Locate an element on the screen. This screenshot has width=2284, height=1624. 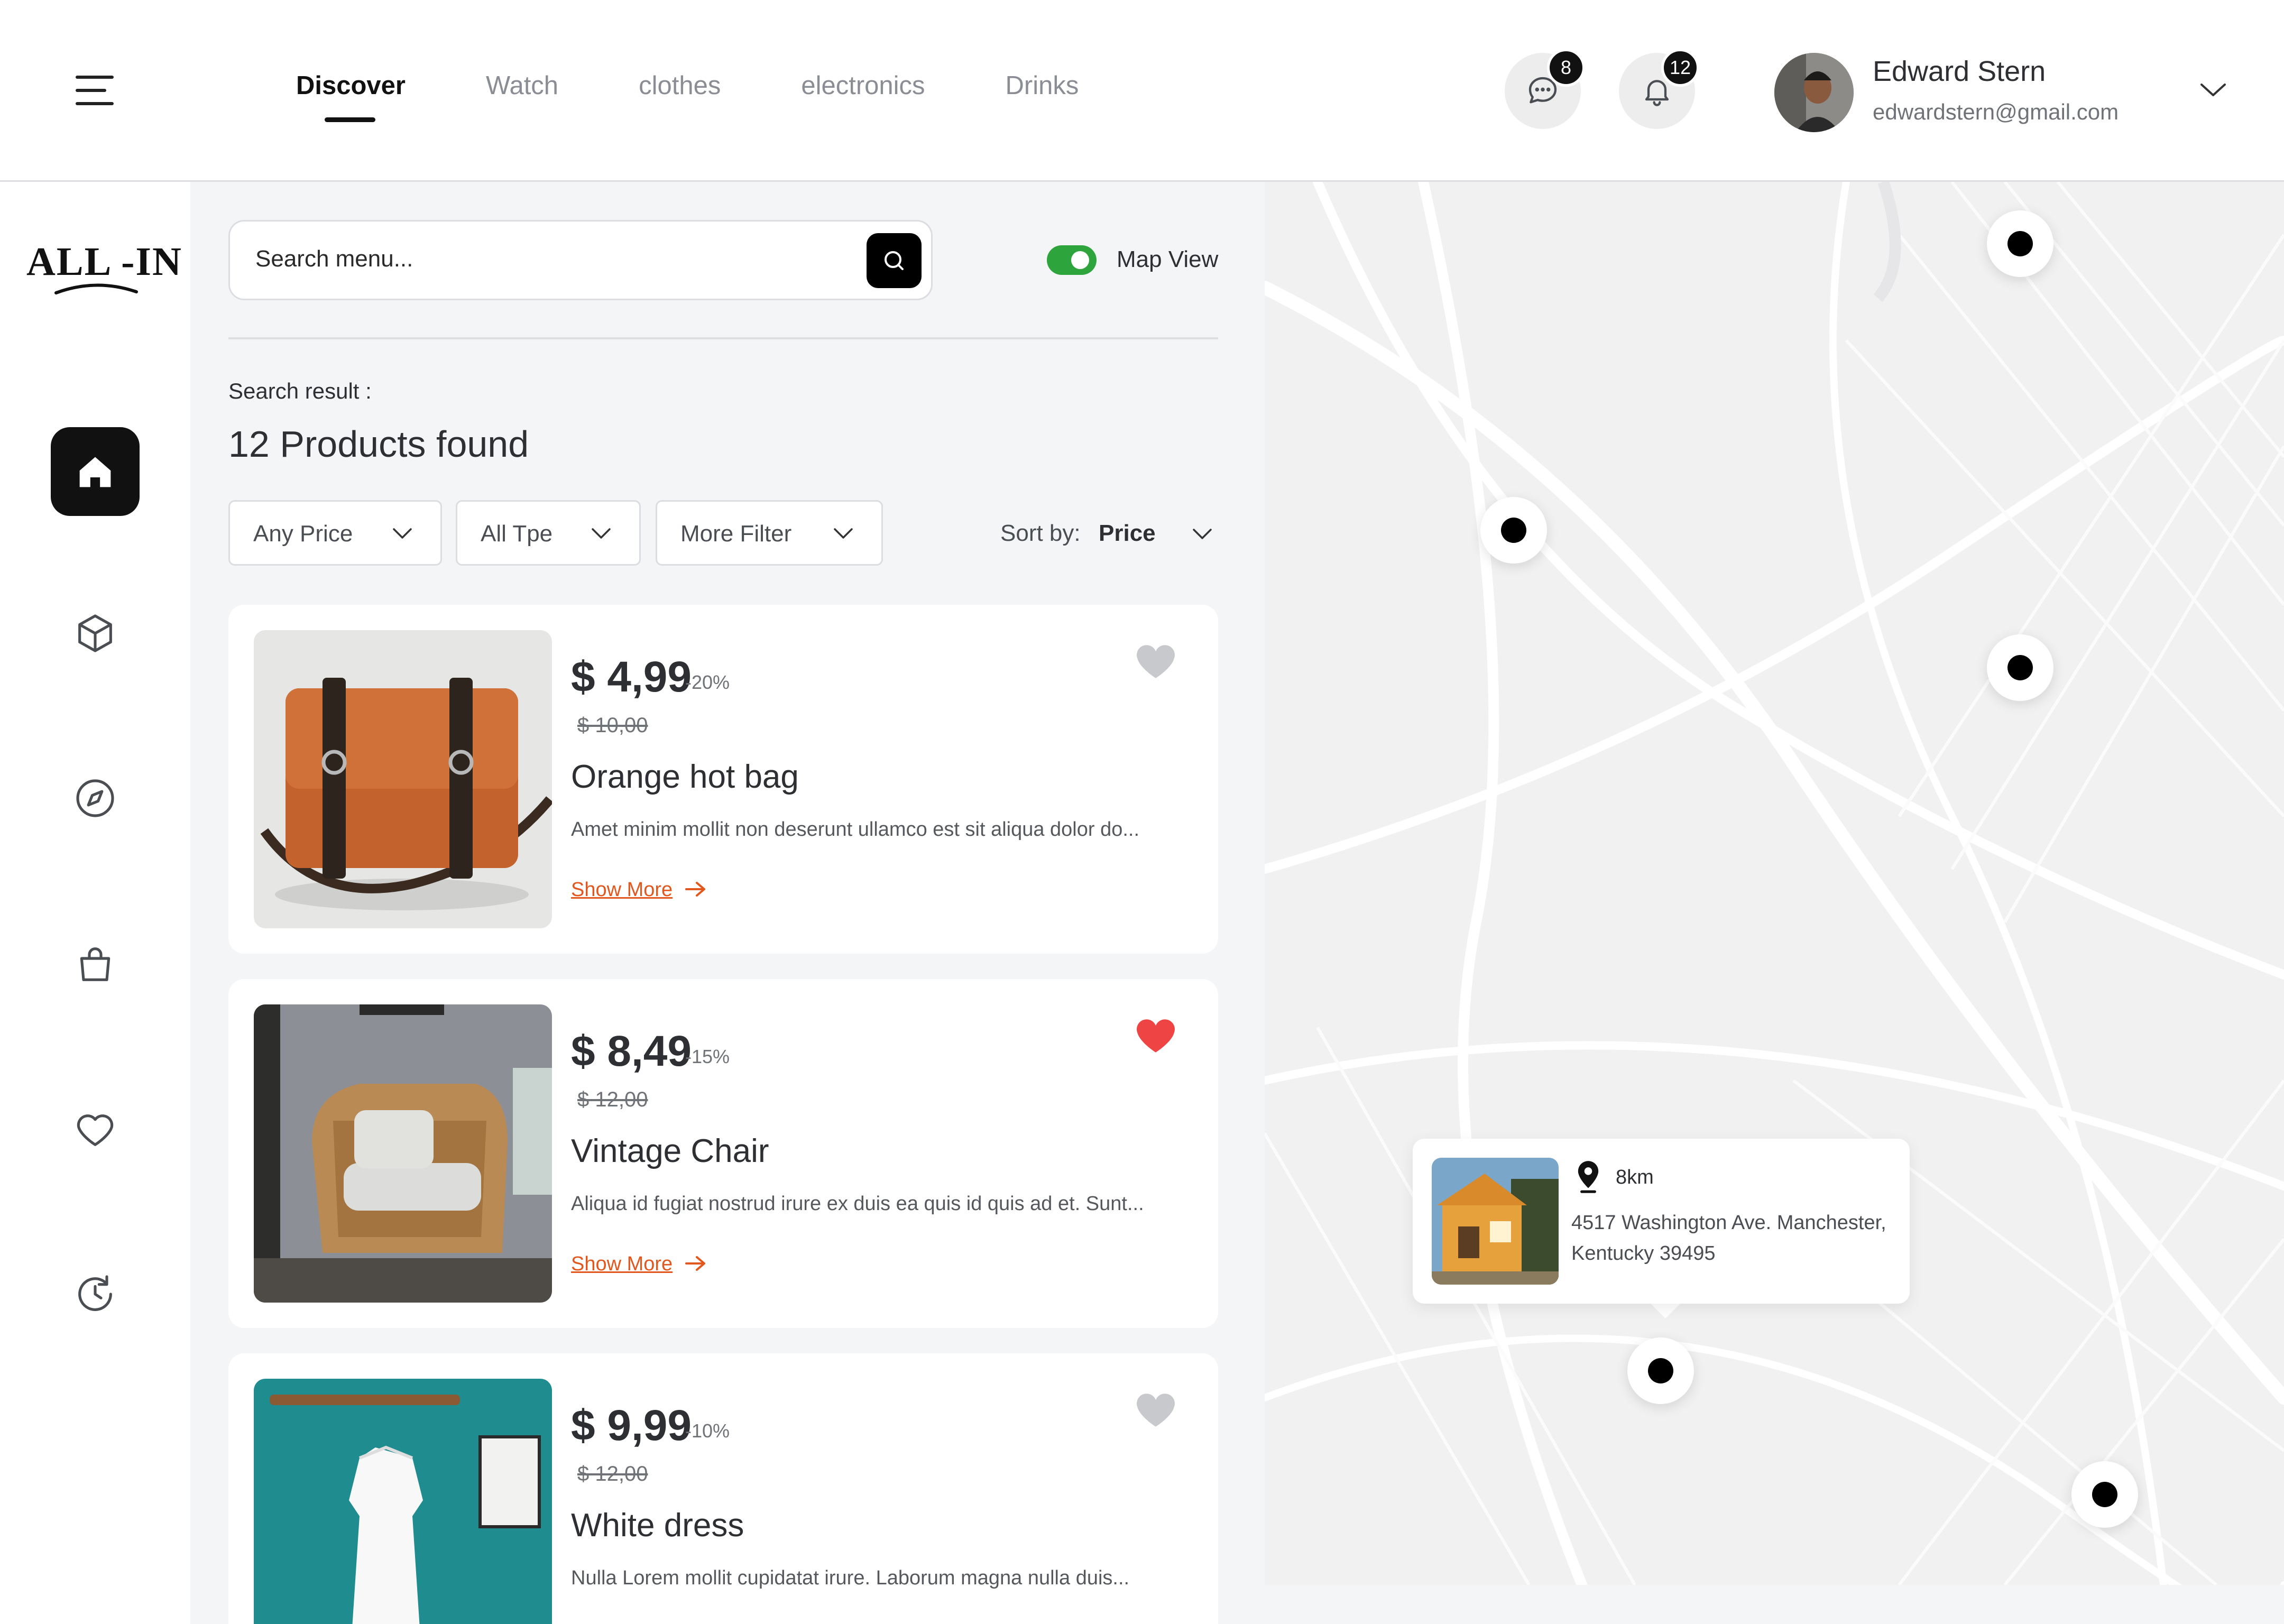
logo: ALL -IN is located at coordinates (104, 270).